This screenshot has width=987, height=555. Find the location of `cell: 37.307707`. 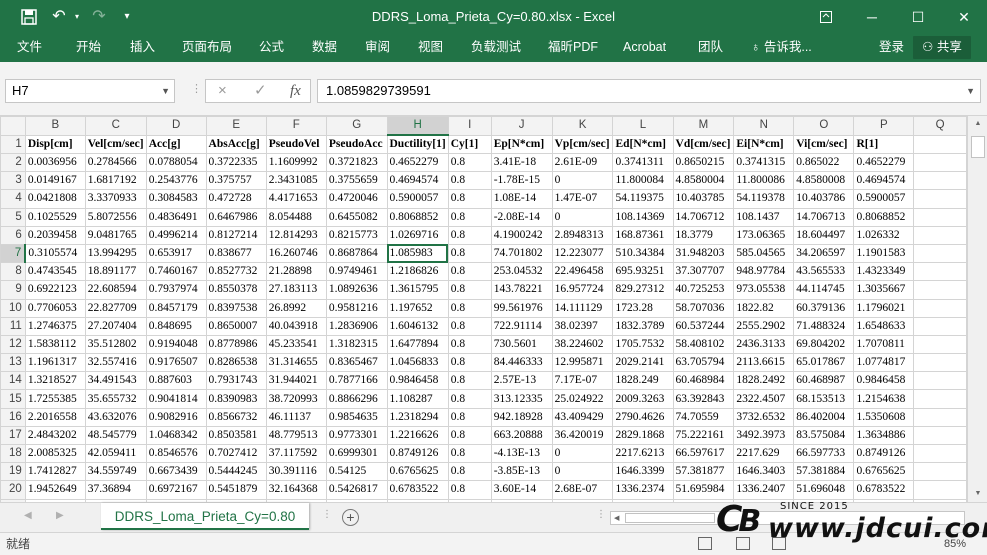

cell: 37.307707 is located at coordinates (703, 272).